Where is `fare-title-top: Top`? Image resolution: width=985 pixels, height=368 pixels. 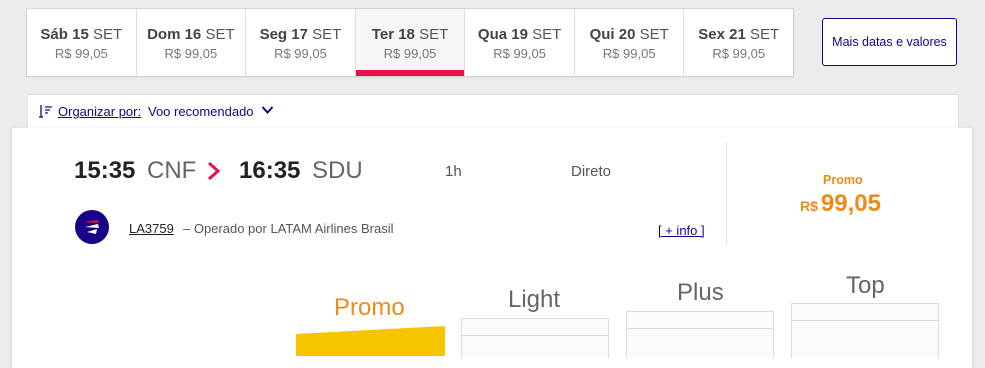 fare-title-top: Top is located at coordinates (865, 286).